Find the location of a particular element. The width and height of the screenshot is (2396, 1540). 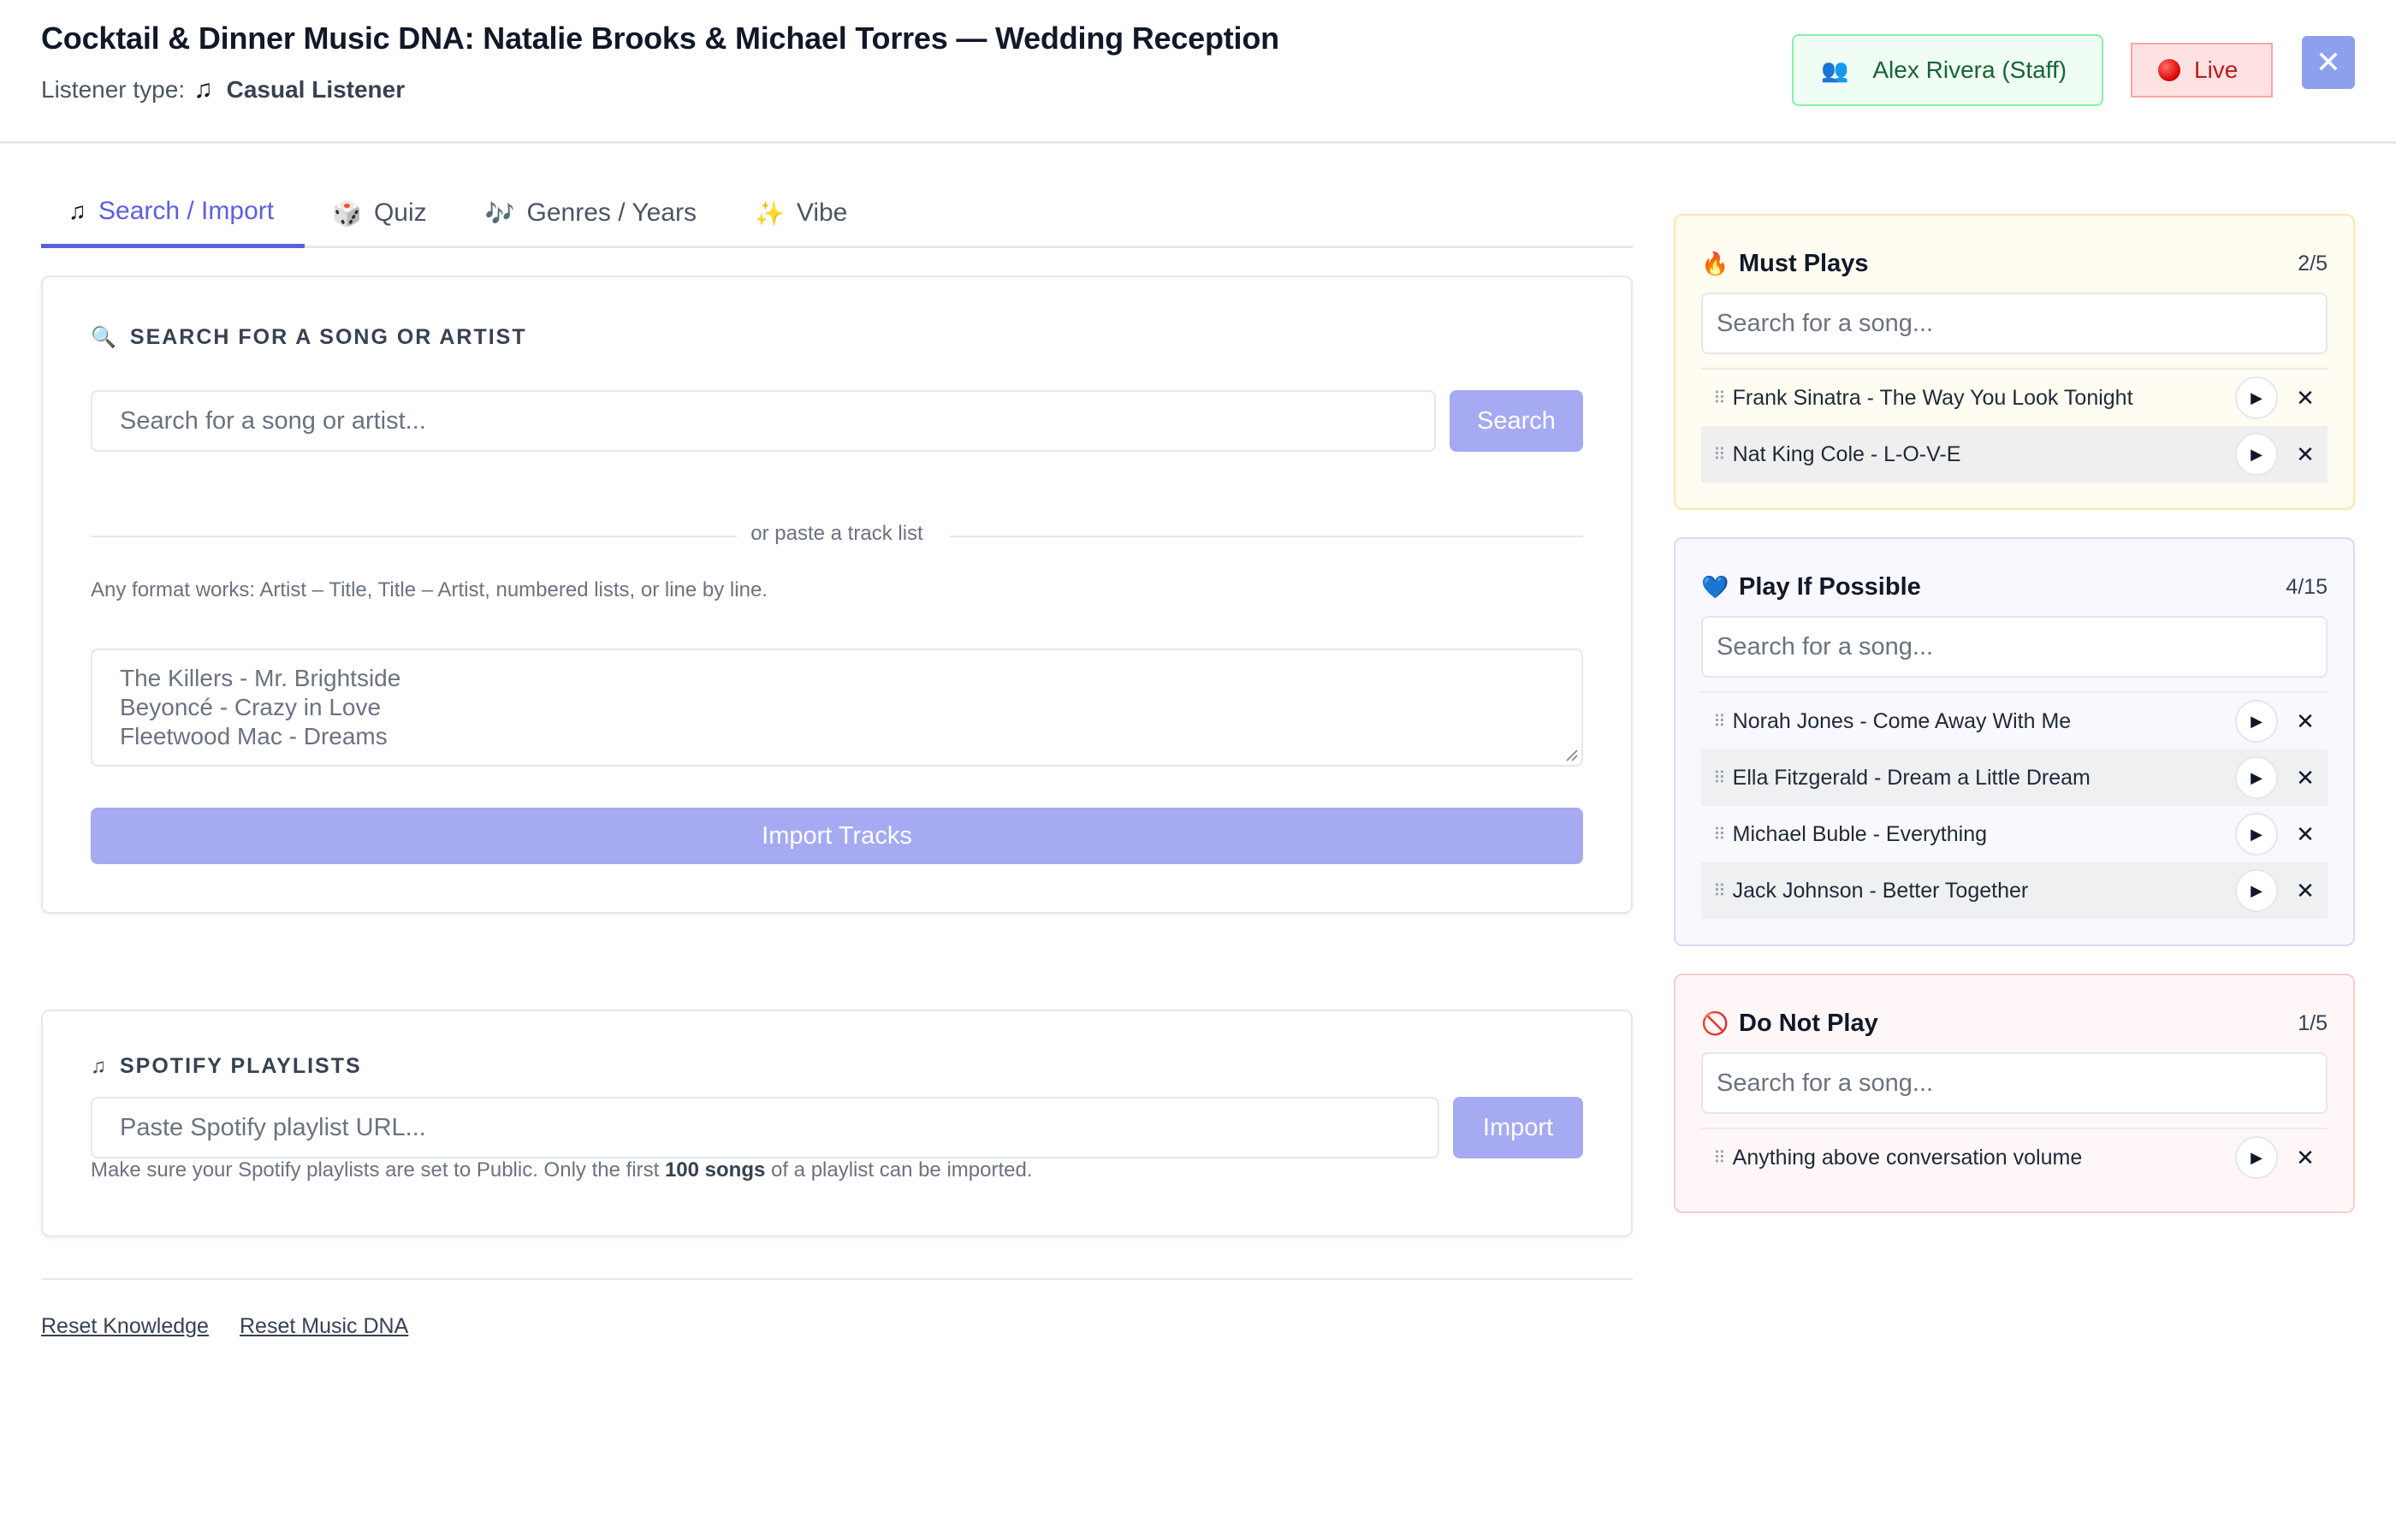

reset-music-dna-link: Reset Music DNA is located at coordinates (324, 1326).